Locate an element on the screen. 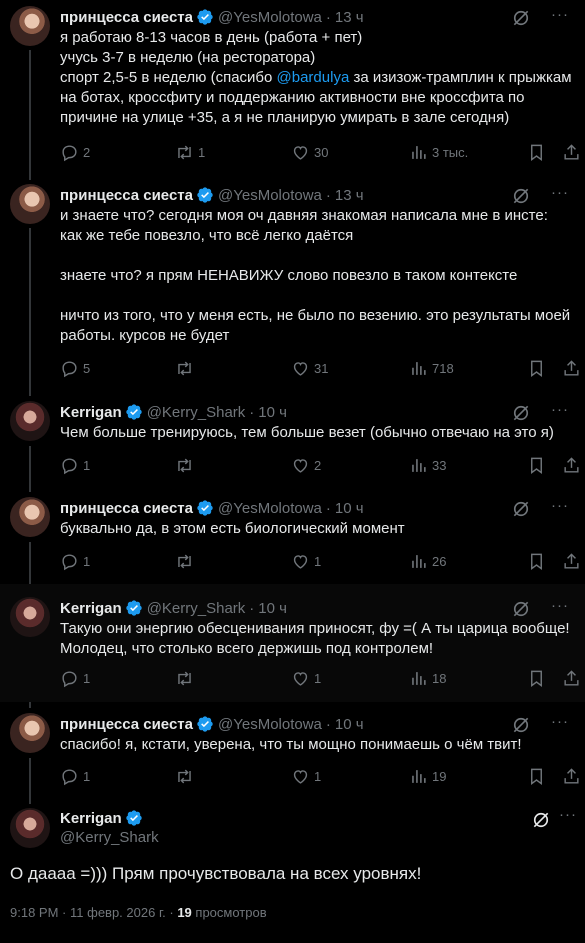  tweet-date: 11 февр. 2026 г. is located at coordinates (118, 912).